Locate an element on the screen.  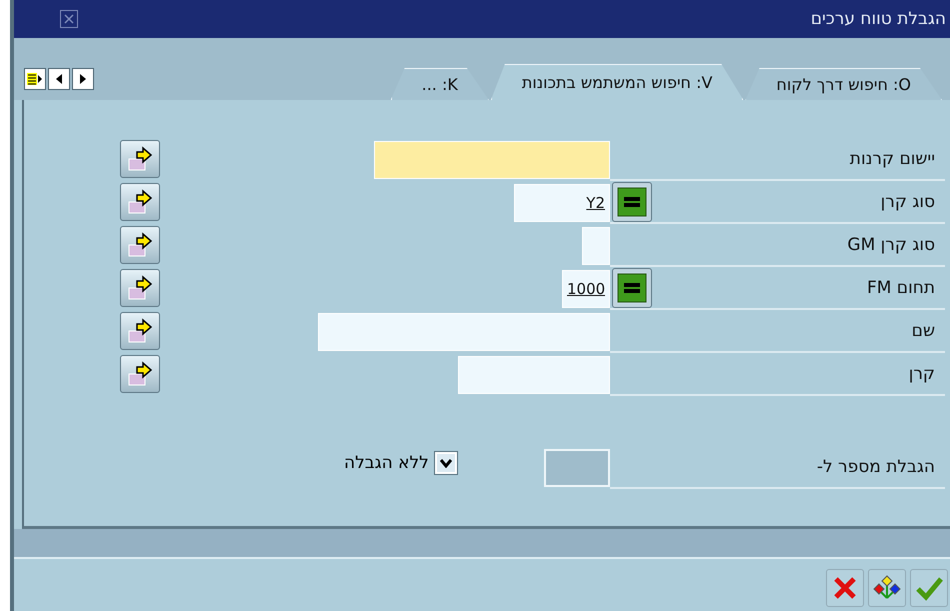
next-tab-button is located at coordinates (83, 79).